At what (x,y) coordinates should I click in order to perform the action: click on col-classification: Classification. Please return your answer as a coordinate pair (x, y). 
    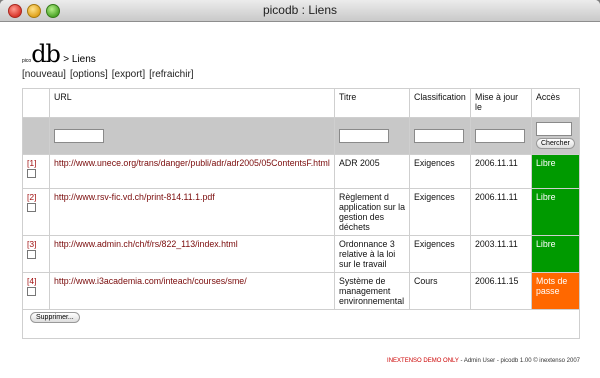
    Looking at the image, I should click on (440, 103).